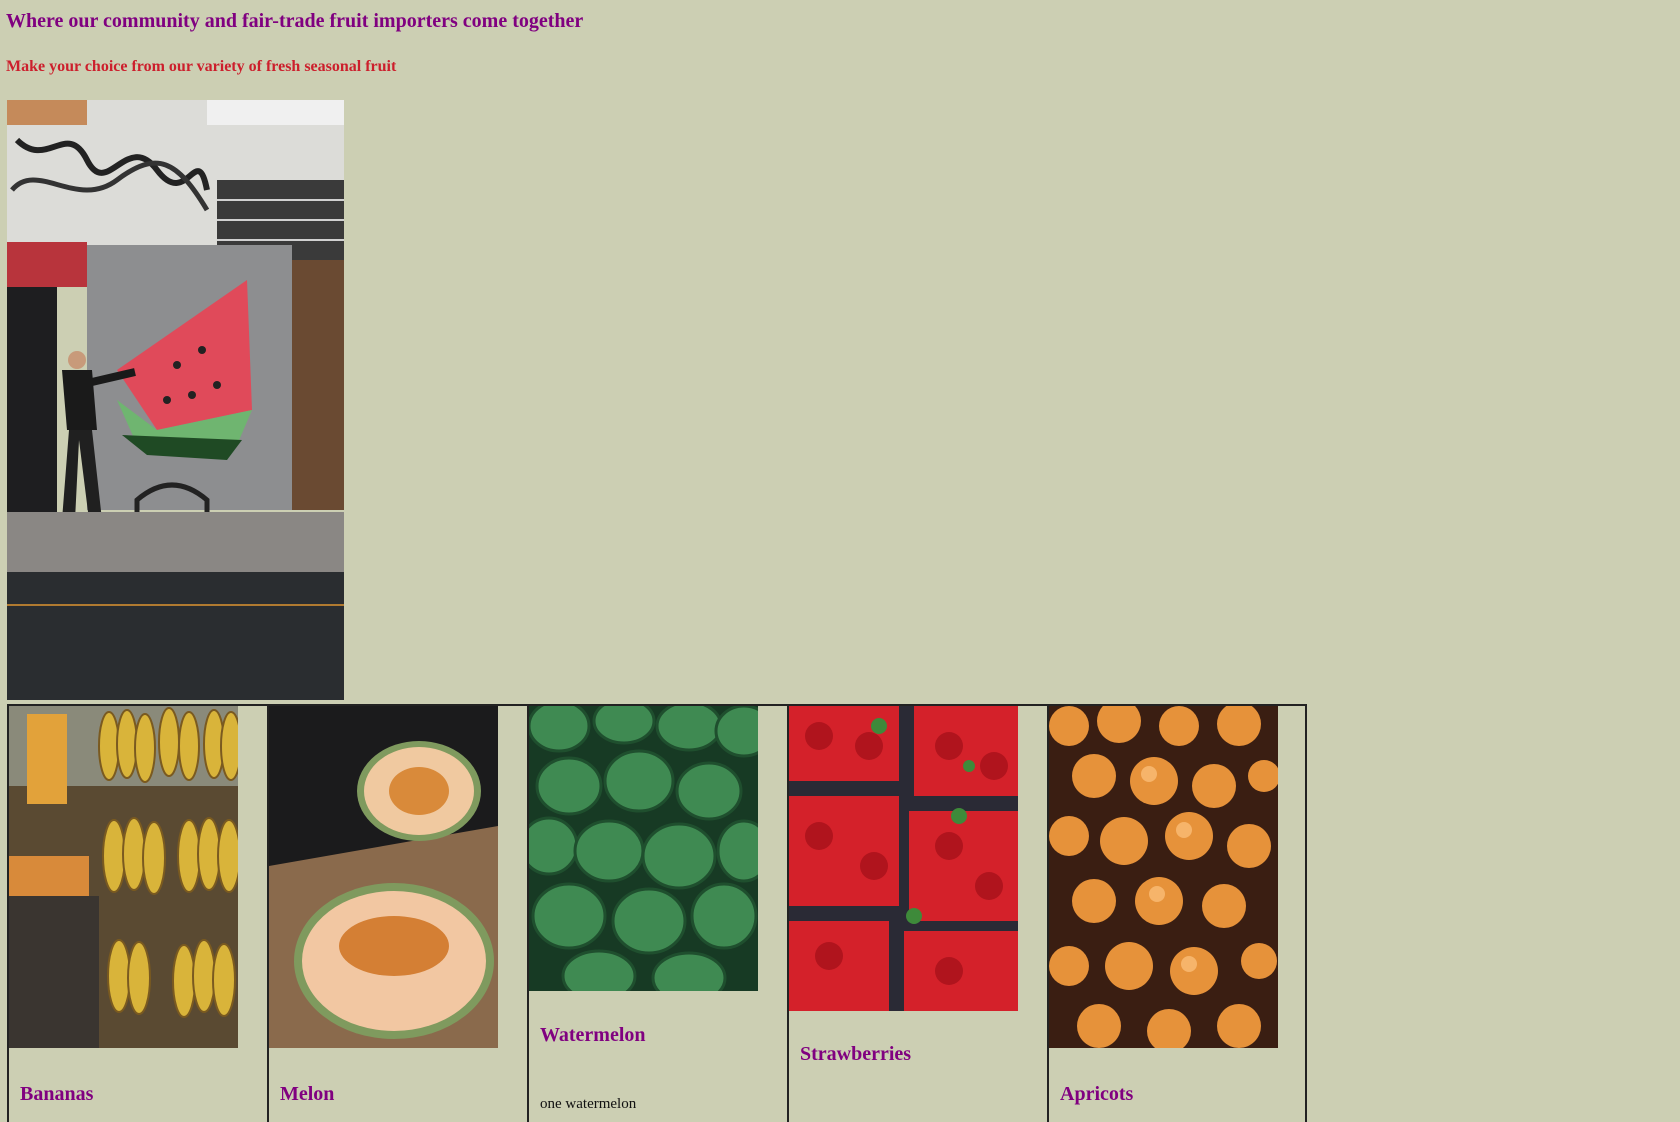 This screenshot has width=1680, height=1122. I want to click on product-name: Melon, so click(307, 1094).